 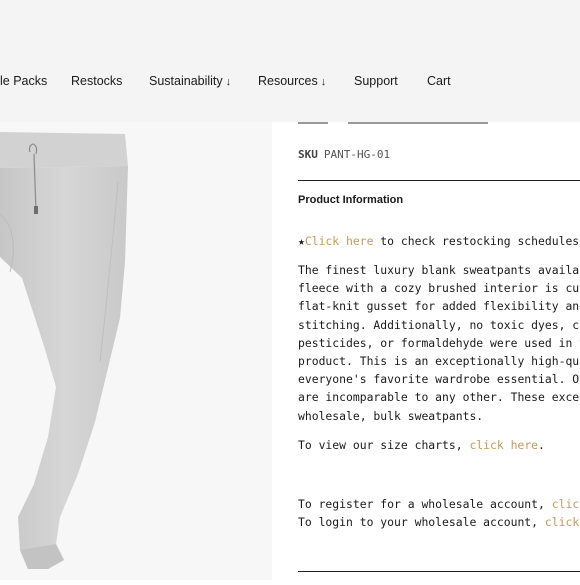 I want to click on product-information-heading: Product Information, so click(x=351, y=200).